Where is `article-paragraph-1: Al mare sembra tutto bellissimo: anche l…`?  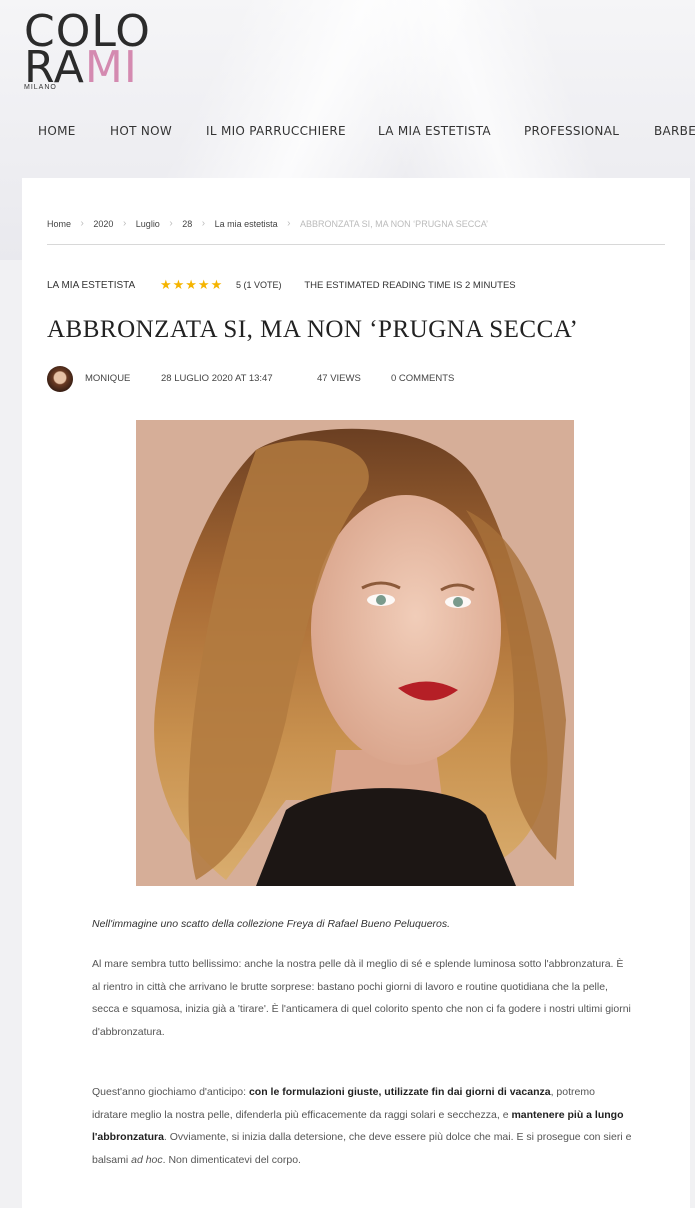 article-paragraph-1: Al mare sembra tutto bellissimo: anche l… is located at coordinates (361, 998).